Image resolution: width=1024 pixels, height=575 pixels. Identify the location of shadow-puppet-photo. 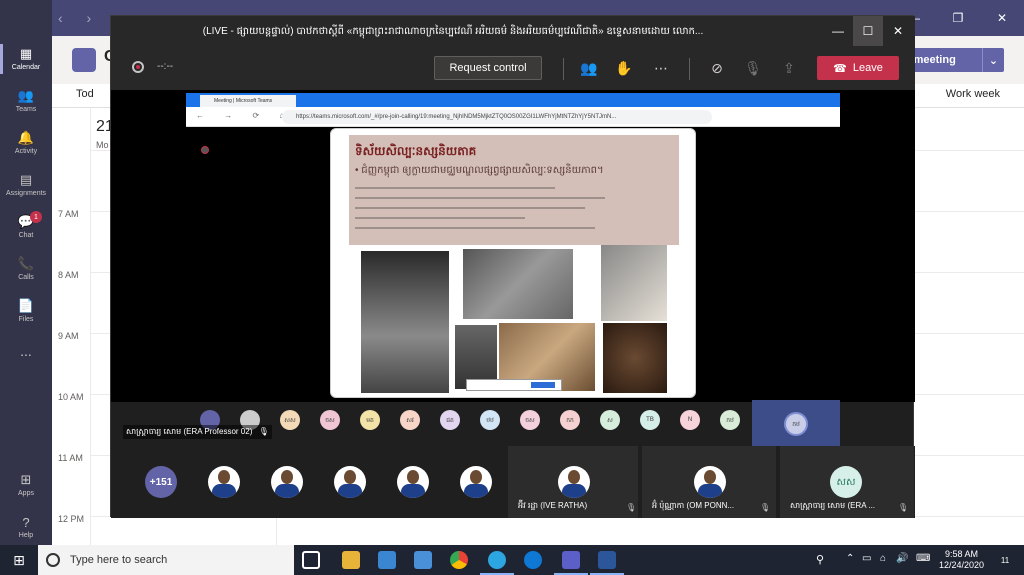
(635, 358).